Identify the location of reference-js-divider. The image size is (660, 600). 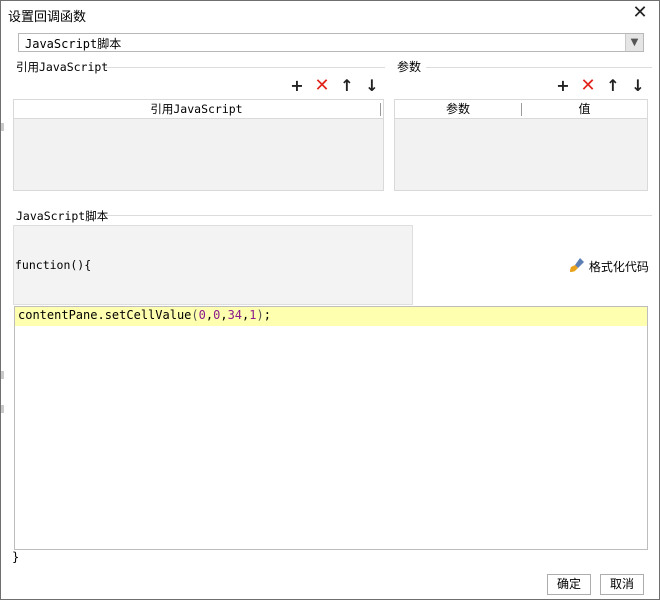
(245, 67).